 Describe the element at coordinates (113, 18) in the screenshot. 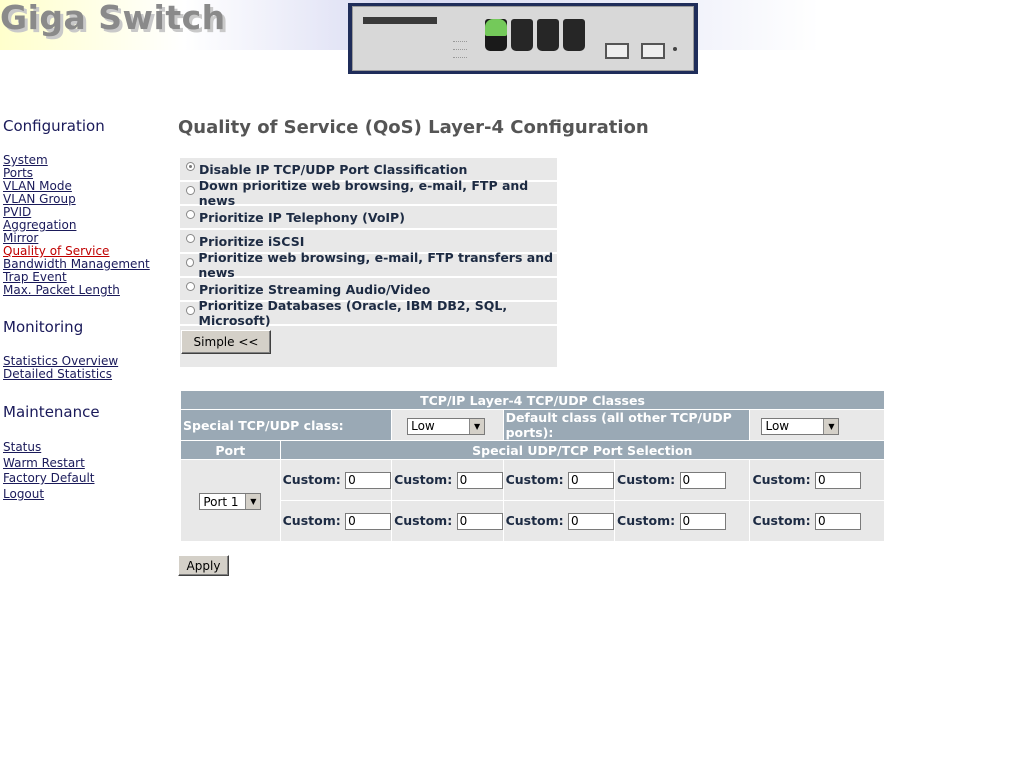

I see `logo: Giga Switch` at that location.